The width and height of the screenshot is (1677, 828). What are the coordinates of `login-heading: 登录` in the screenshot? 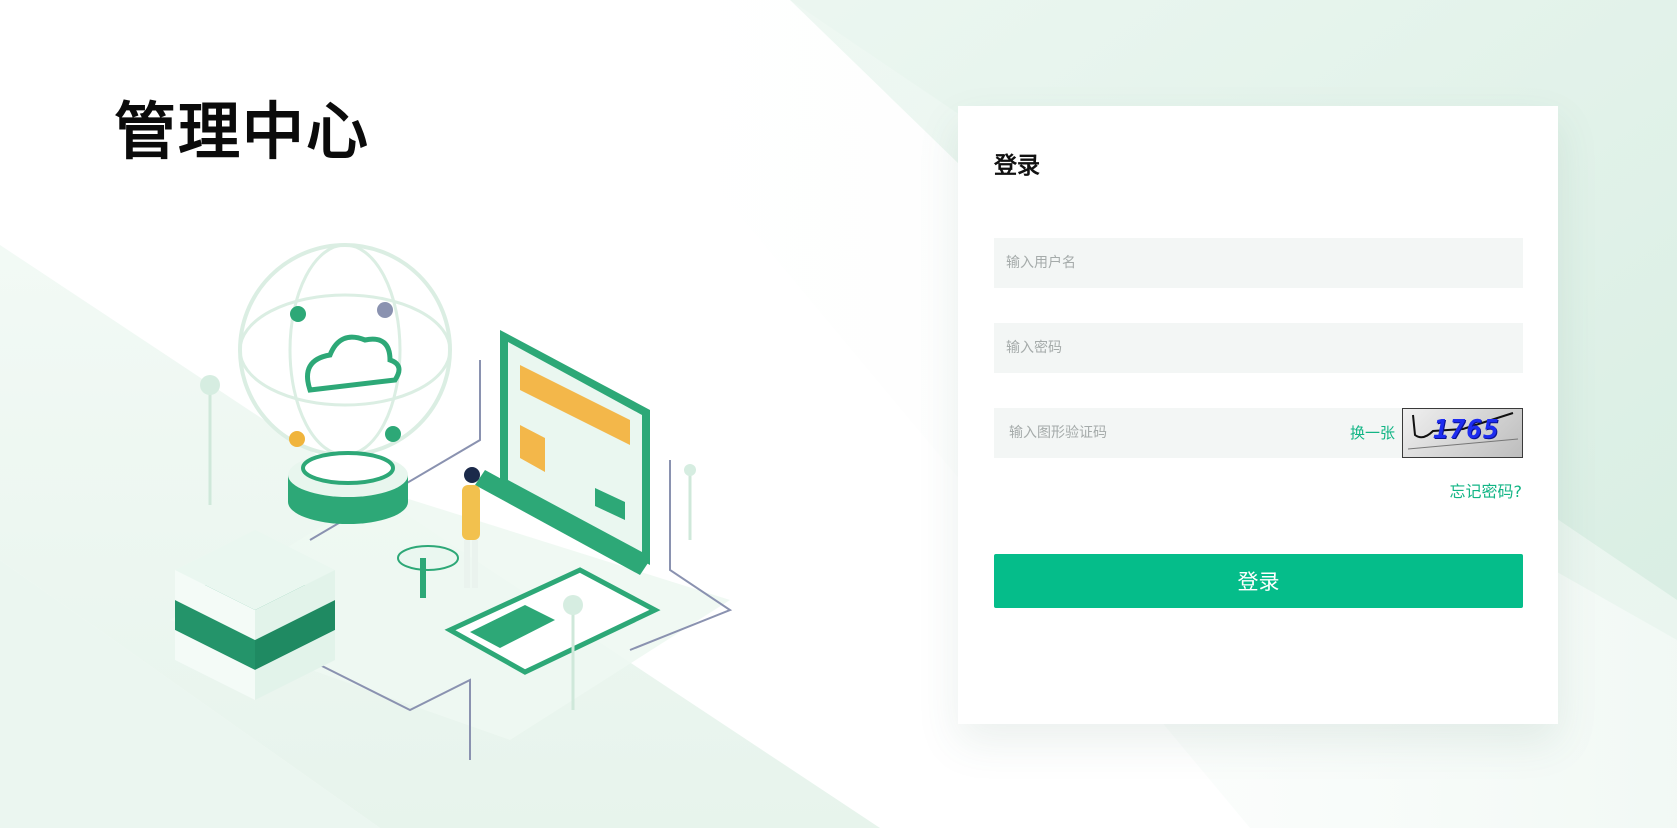 It's located at (1017, 166).